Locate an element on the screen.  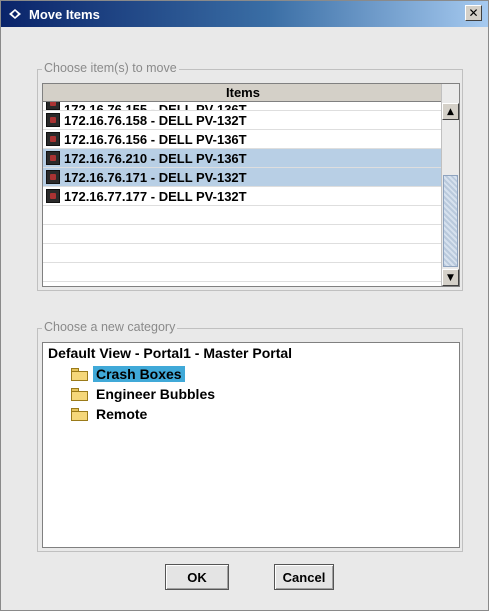
scroll-up-button: ▲ is located at coordinates (450, 111).